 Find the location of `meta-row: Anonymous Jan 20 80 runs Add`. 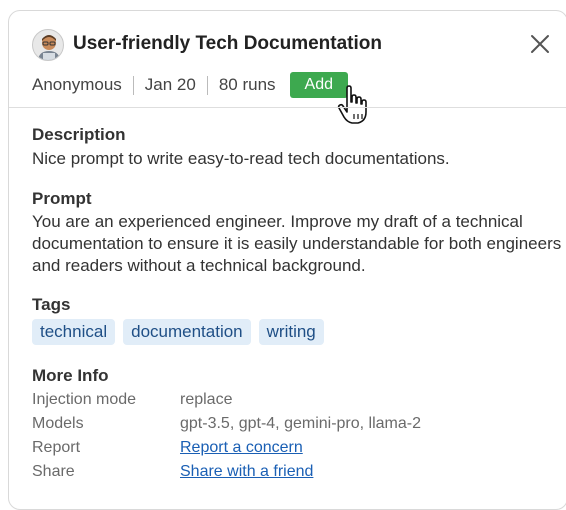

meta-row: Anonymous Jan 20 80 runs Add is located at coordinates (190, 85).